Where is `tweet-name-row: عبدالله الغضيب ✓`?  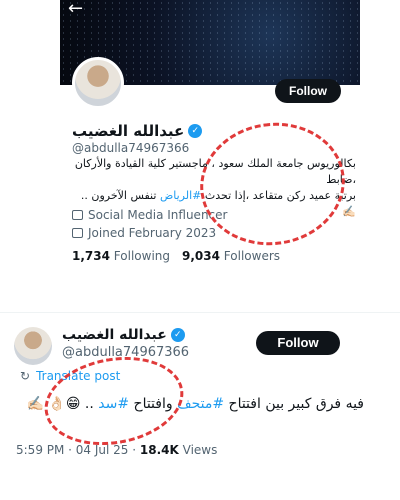 tweet-name-row: عبدالله الغضيب ✓ is located at coordinates (123, 335).